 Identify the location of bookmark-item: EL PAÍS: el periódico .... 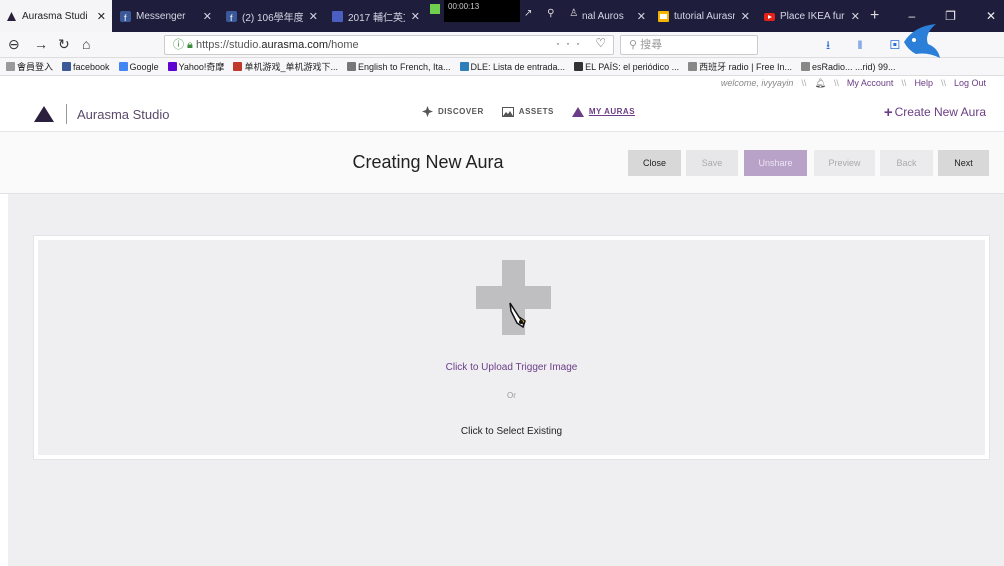
(626, 66).